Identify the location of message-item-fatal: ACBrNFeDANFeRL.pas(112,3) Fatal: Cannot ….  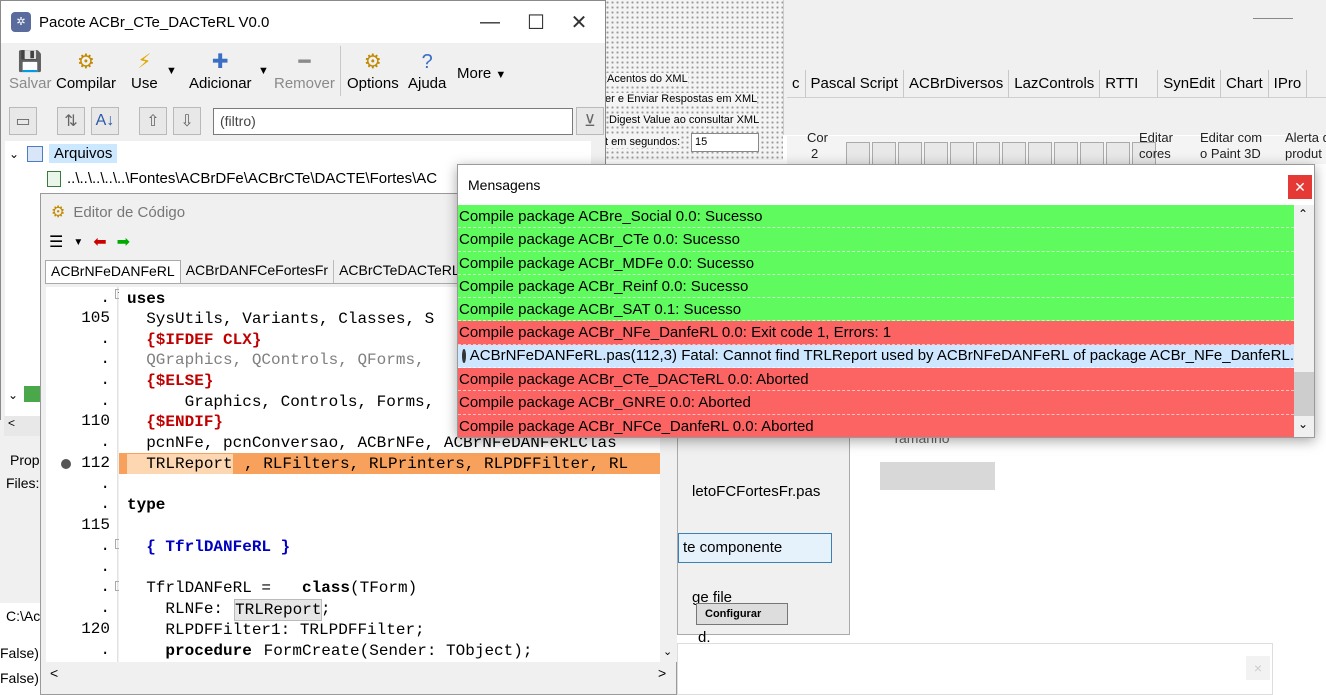
(876, 356).